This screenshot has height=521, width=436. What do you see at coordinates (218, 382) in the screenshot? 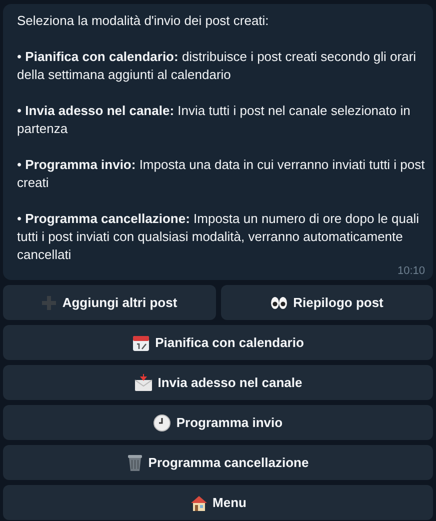
I see `keyboard-button: Invia adesso nel canale` at bounding box center [218, 382].